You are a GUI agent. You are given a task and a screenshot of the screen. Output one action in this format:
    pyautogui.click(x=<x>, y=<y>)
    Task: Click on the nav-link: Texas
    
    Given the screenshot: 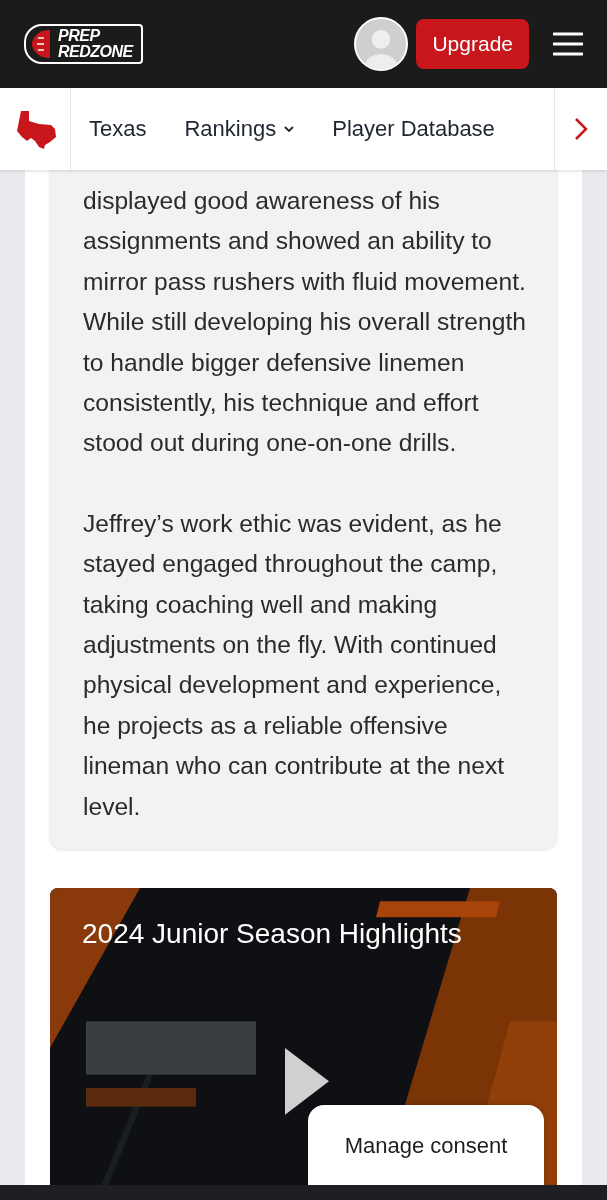 What is the action you would take?
    pyautogui.click(x=118, y=129)
    